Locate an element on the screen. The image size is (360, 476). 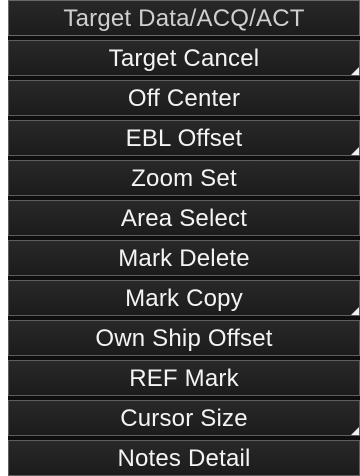
menu-item-area-select: Area Select is located at coordinates (184, 218).